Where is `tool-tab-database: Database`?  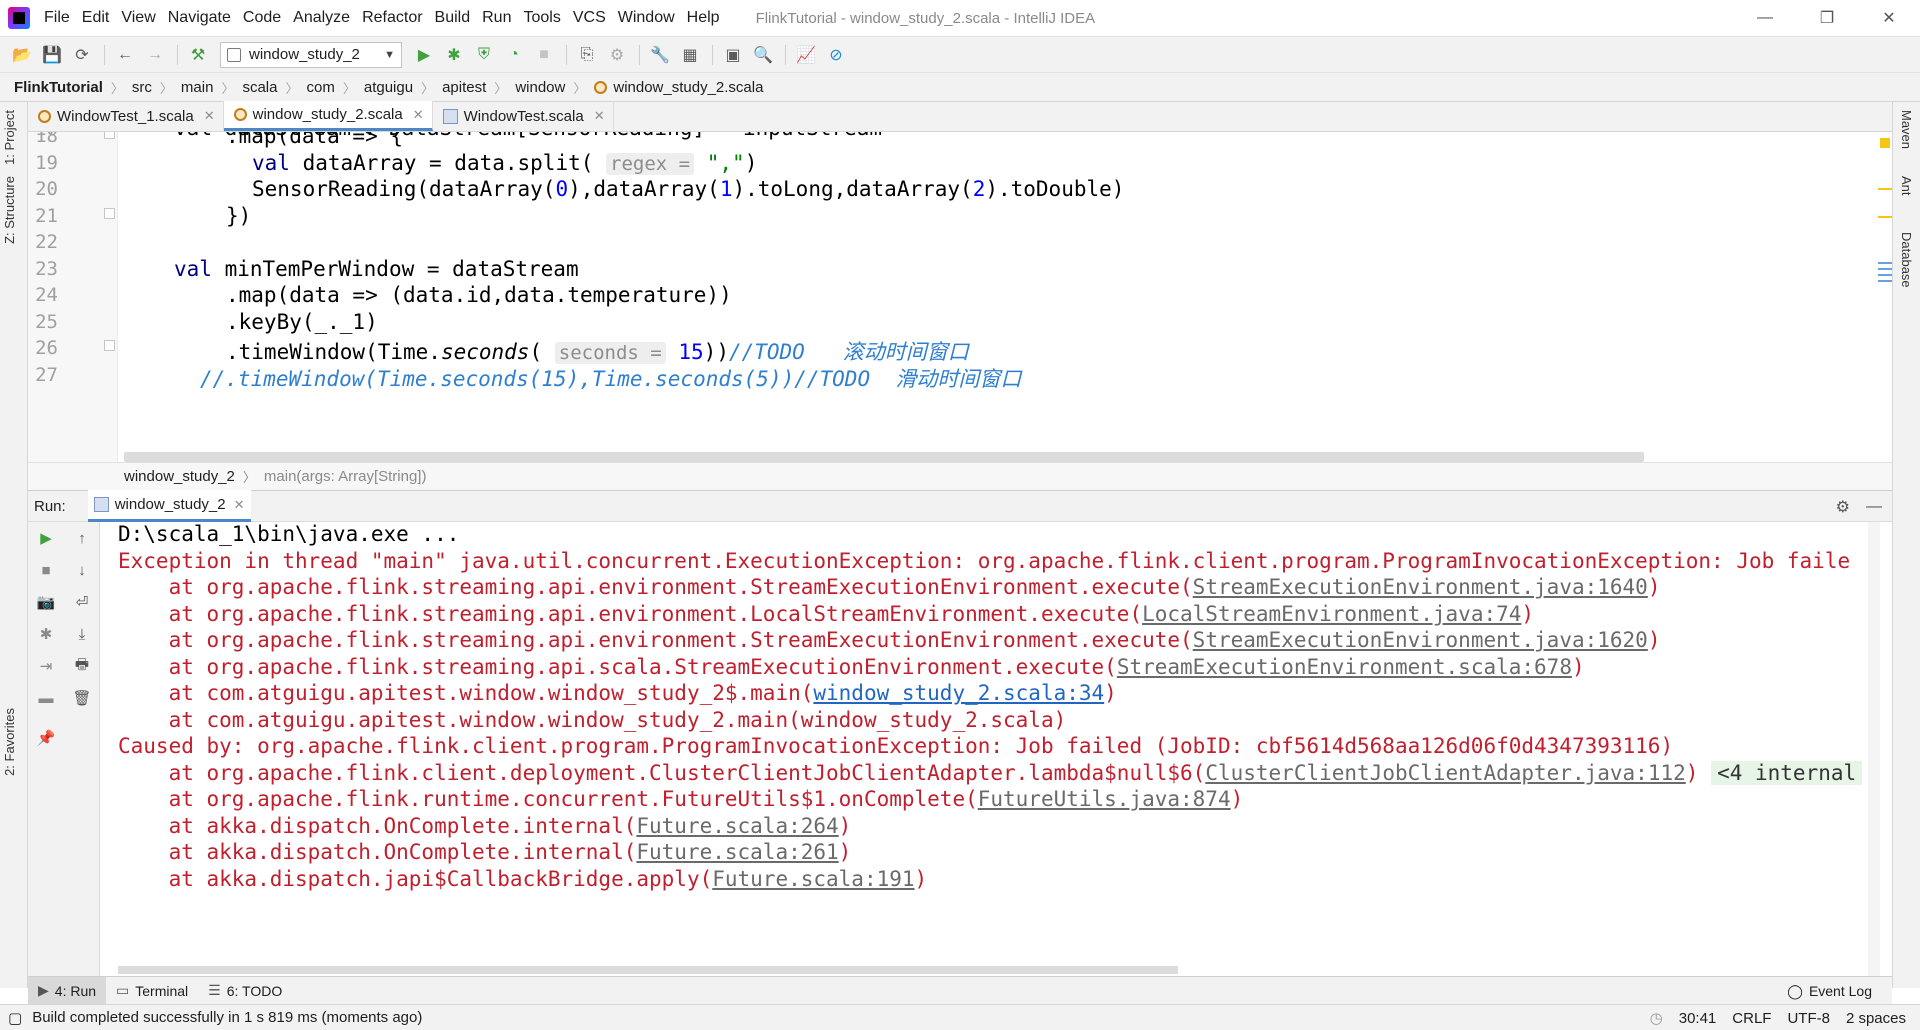
tool-tab-database: Database is located at coordinates (1906, 260).